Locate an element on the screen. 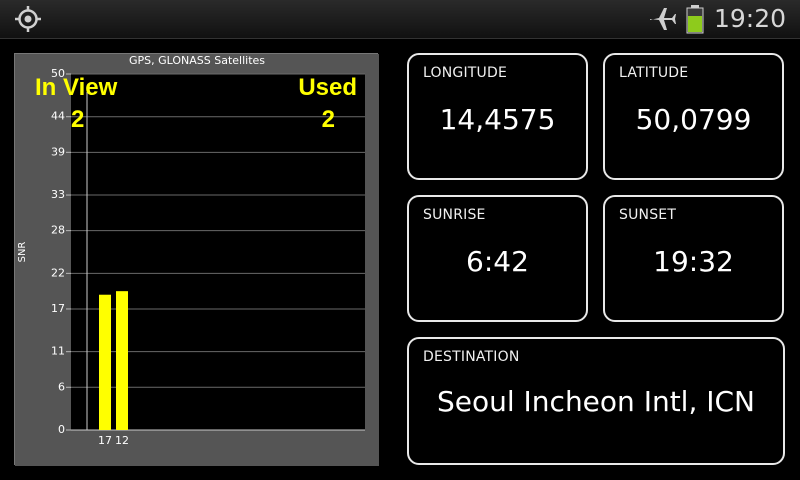  latitude-value: 50,0799 is located at coordinates (693, 119).